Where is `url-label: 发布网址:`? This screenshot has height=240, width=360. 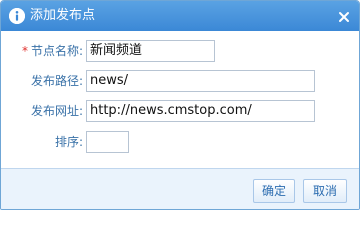 url-label: 发布网址: is located at coordinates (56, 111).